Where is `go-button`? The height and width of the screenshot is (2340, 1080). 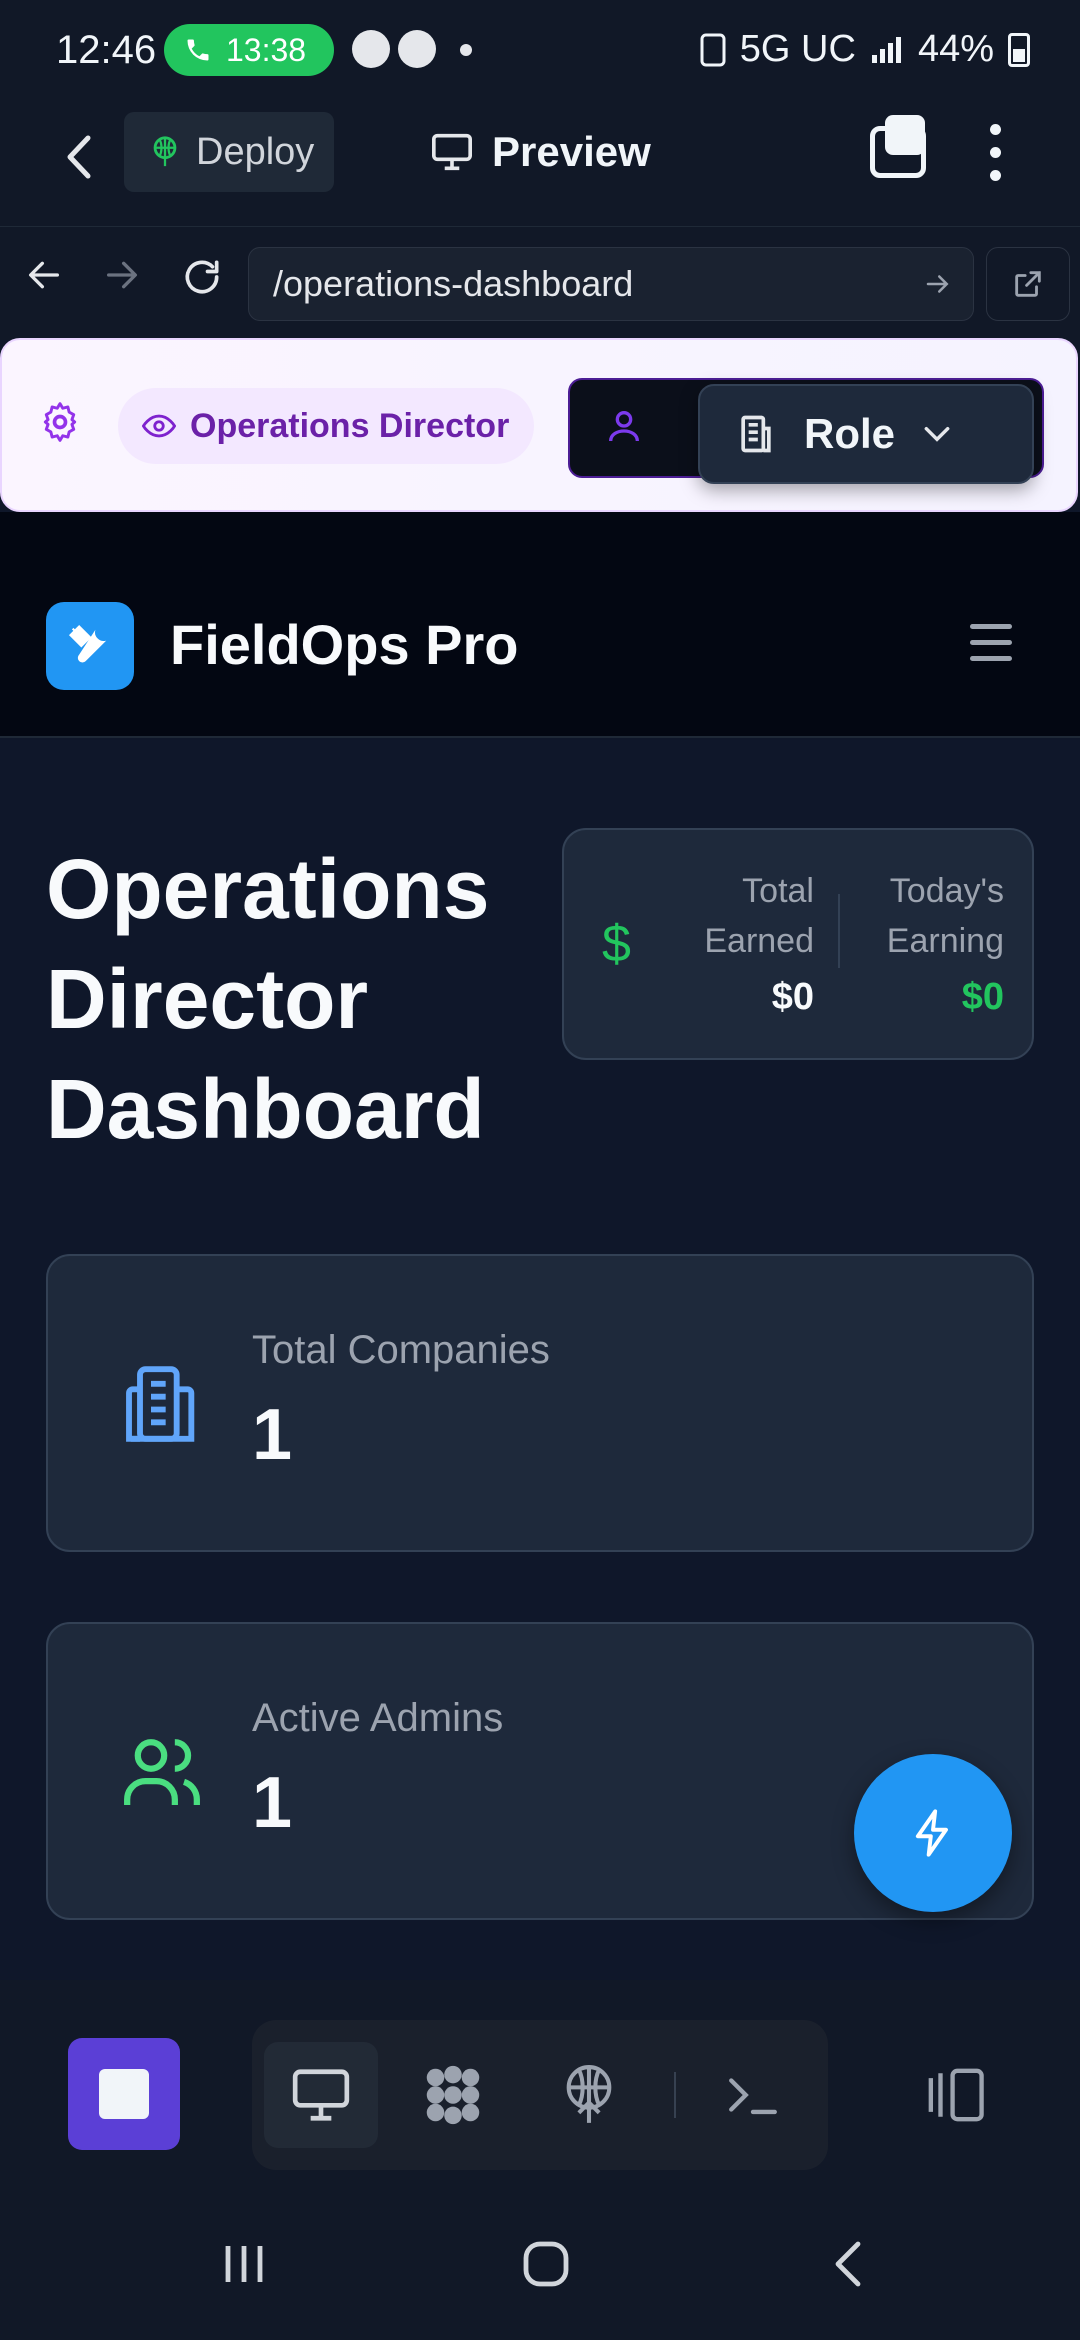 go-button is located at coordinates (938, 288).